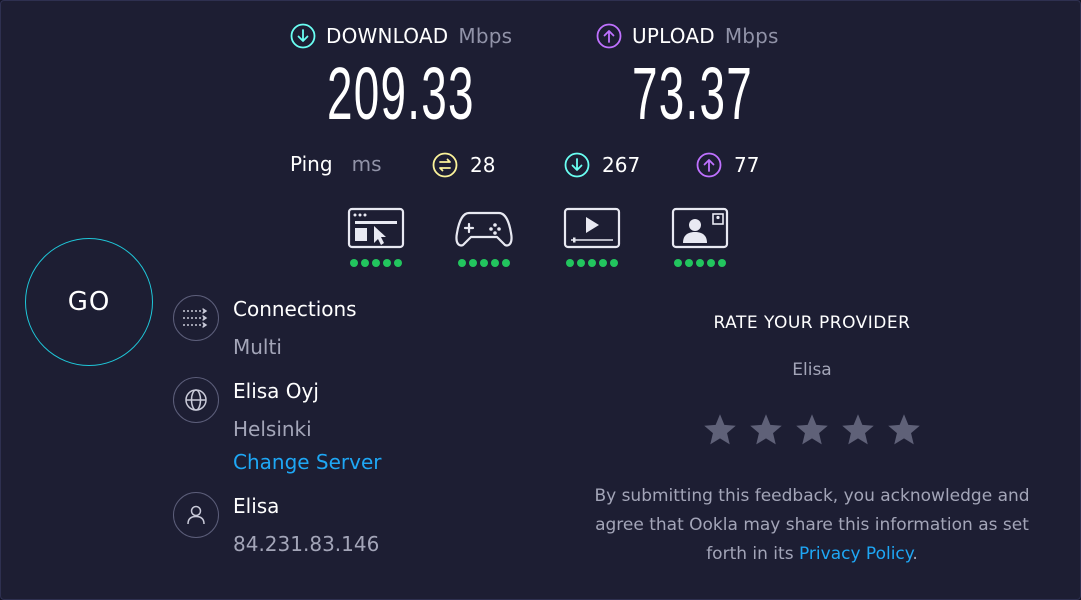 Image resolution: width=1081 pixels, height=600 pixels. I want to click on ping-download: 267, so click(602, 165).